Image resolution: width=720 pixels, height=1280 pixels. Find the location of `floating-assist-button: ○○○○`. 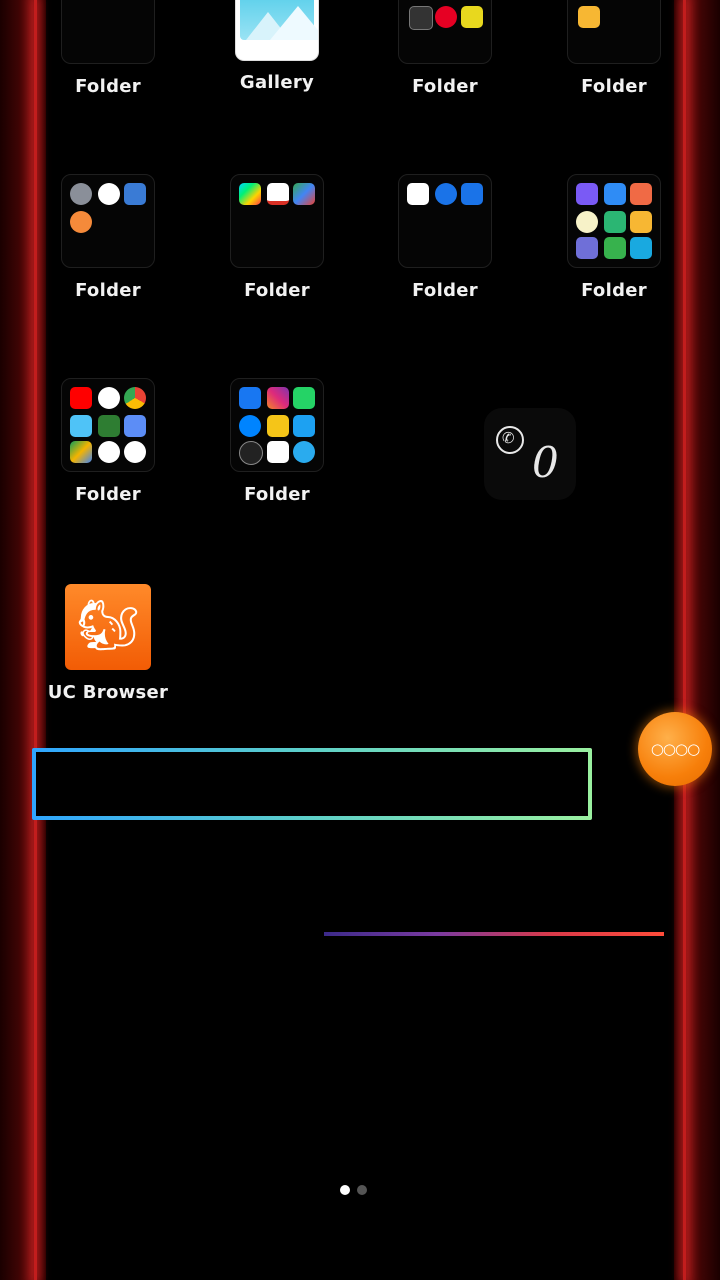

floating-assist-button: ○○○○ is located at coordinates (675, 749).